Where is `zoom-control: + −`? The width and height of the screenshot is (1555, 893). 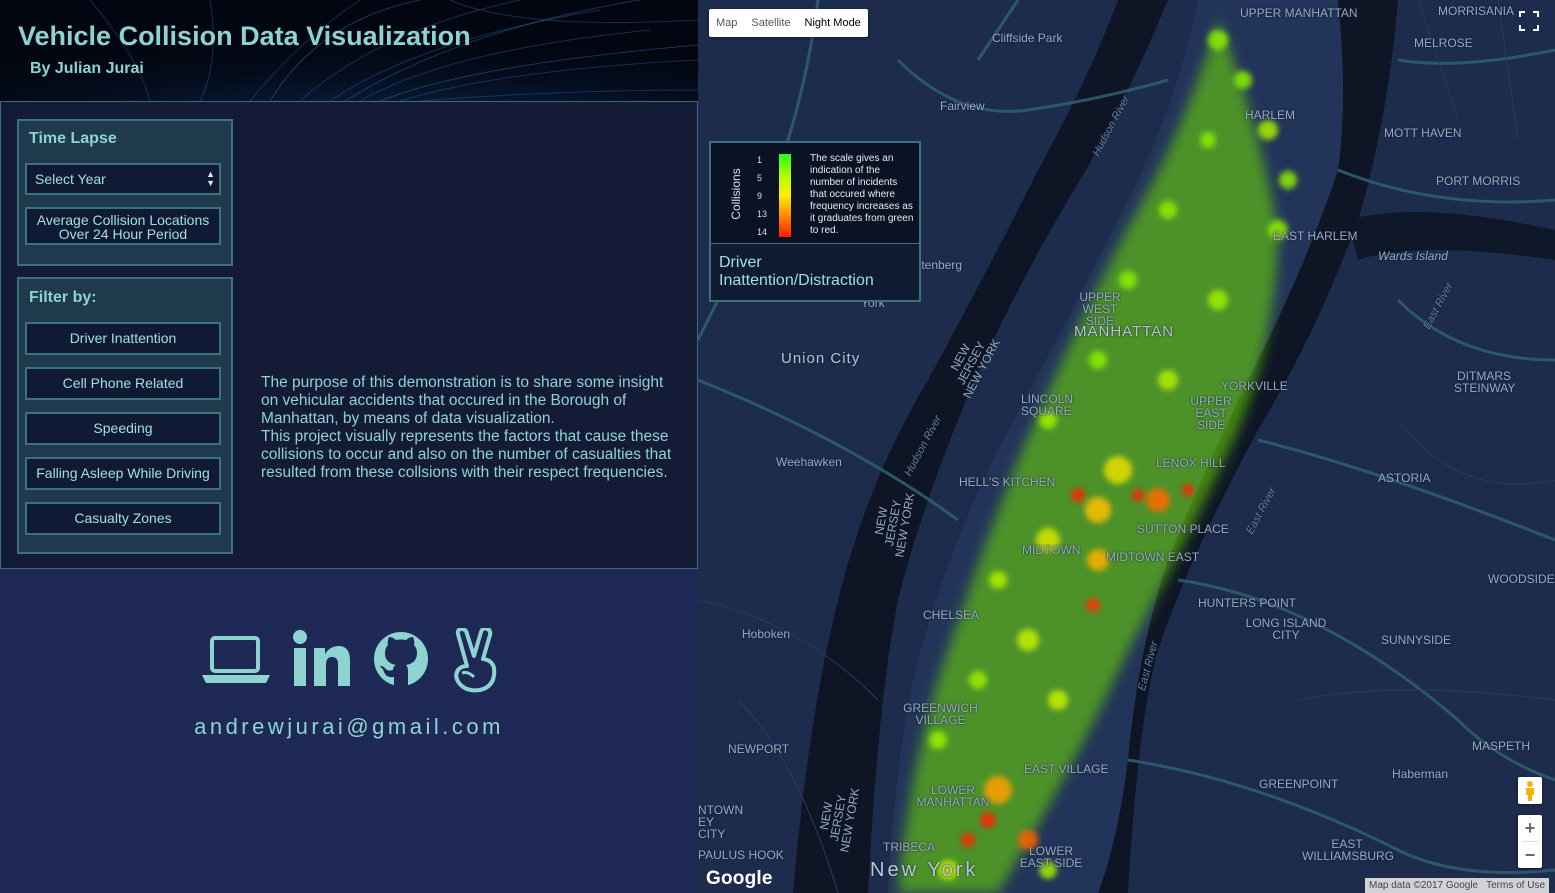
zoom-control: + − is located at coordinates (1530, 841).